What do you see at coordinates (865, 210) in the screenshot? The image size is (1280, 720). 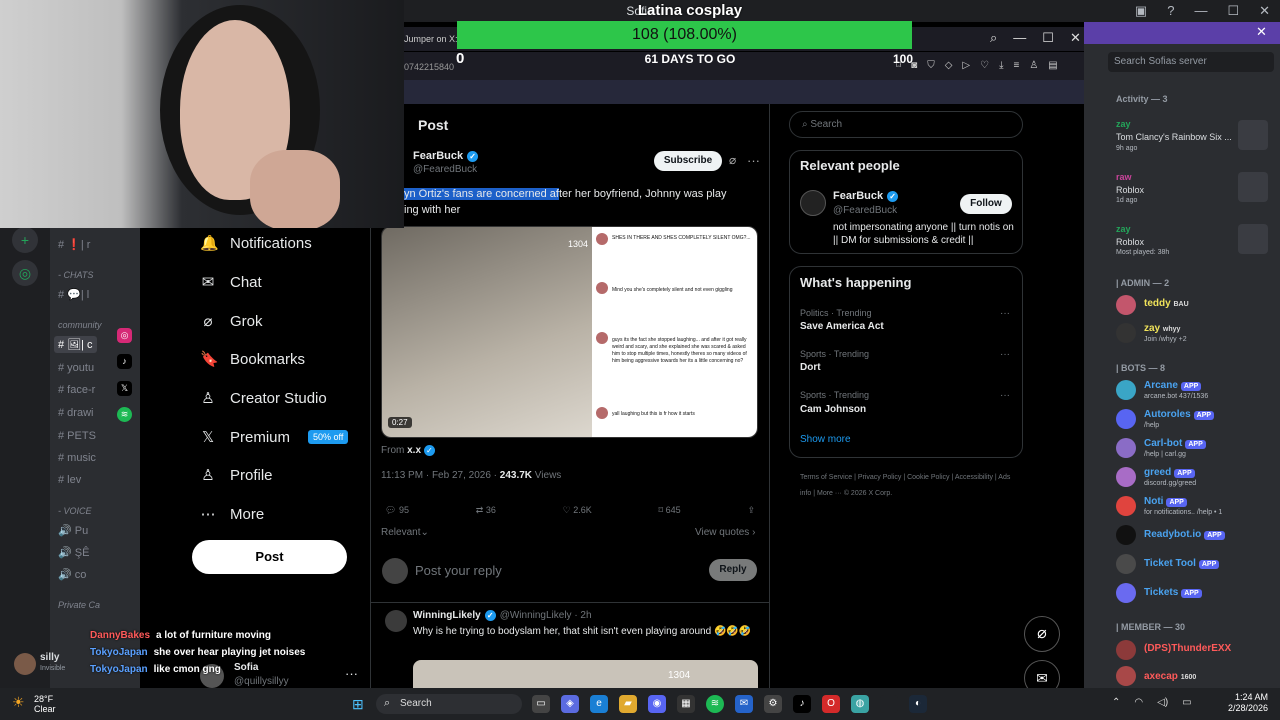 I see `person-handle: @FearedBuck` at bounding box center [865, 210].